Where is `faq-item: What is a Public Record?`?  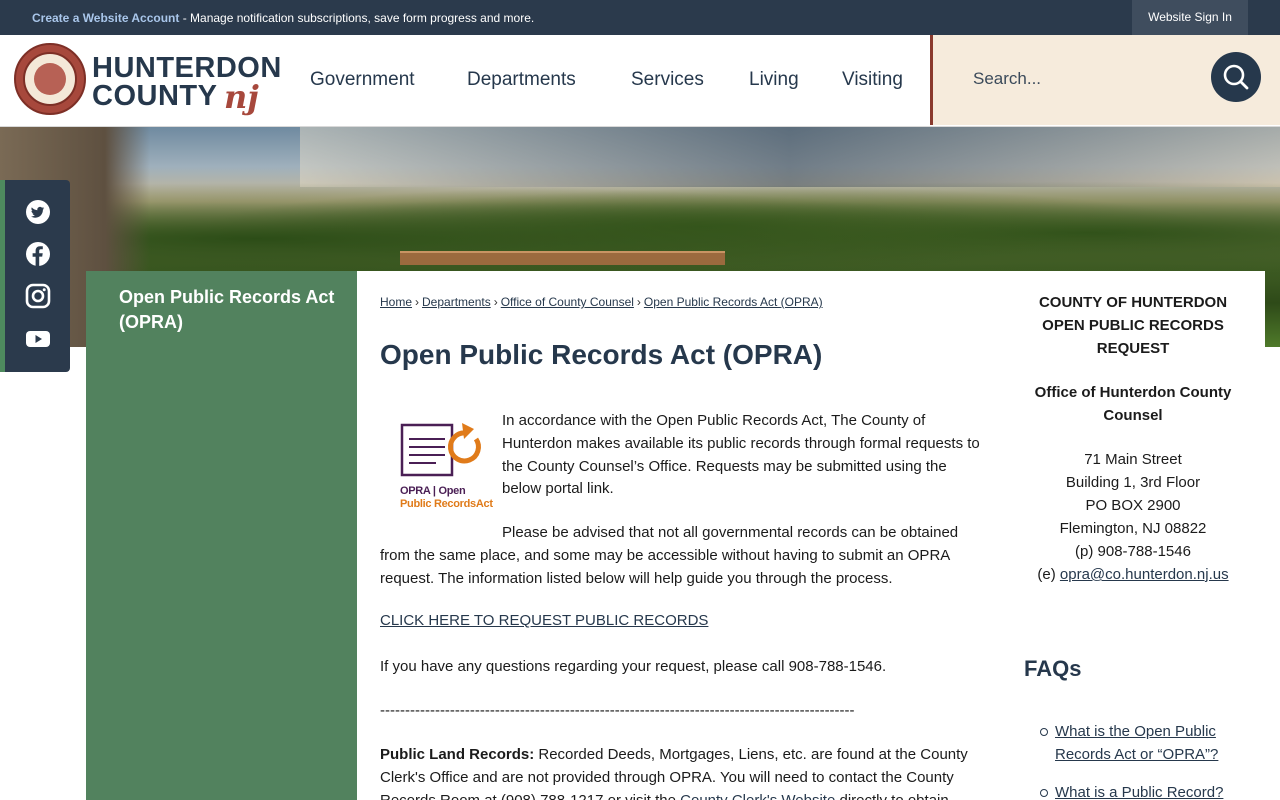 faq-item: What is a Public Record? is located at coordinates (1140, 790).